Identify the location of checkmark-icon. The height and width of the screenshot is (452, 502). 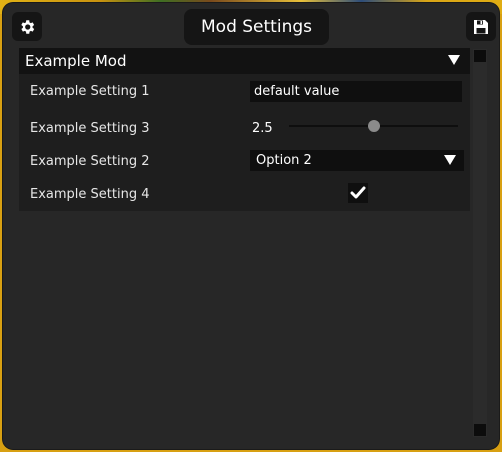
(358, 192).